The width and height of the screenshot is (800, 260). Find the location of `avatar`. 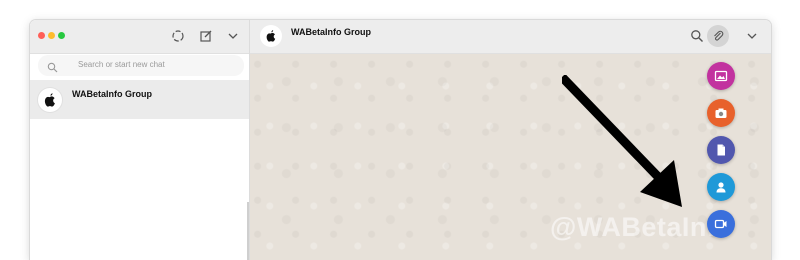

avatar is located at coordinates (50, 100).